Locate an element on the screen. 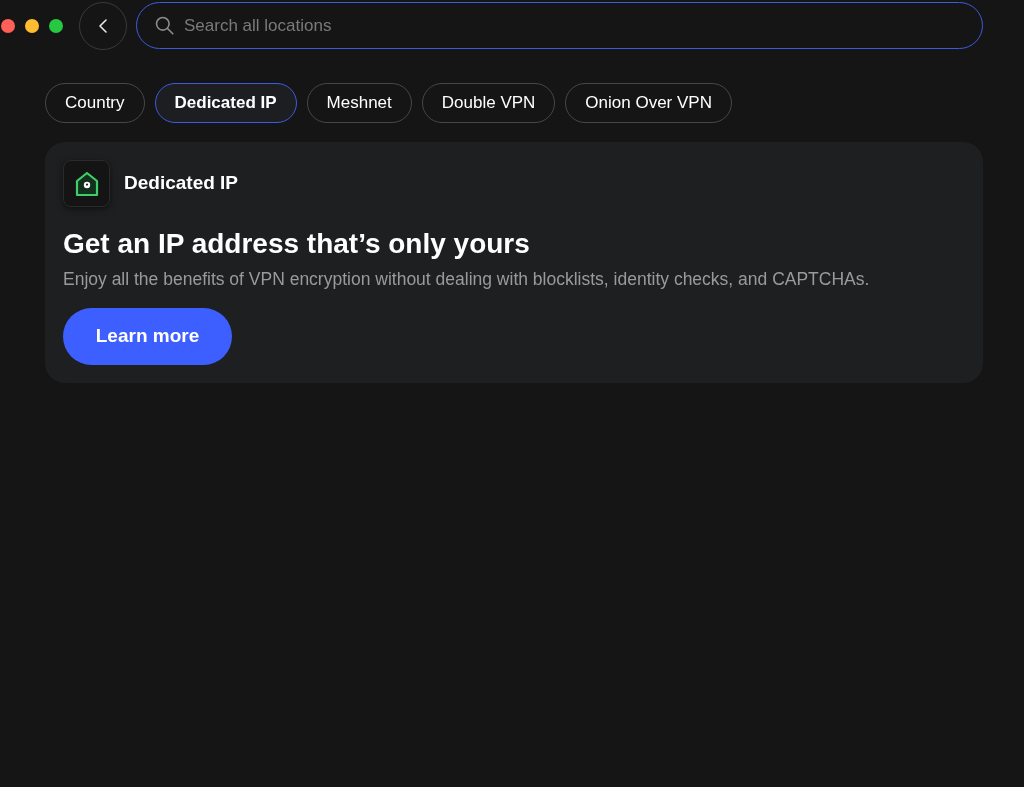  card-title: Dedicated IP is located at coordinates (181, 183).